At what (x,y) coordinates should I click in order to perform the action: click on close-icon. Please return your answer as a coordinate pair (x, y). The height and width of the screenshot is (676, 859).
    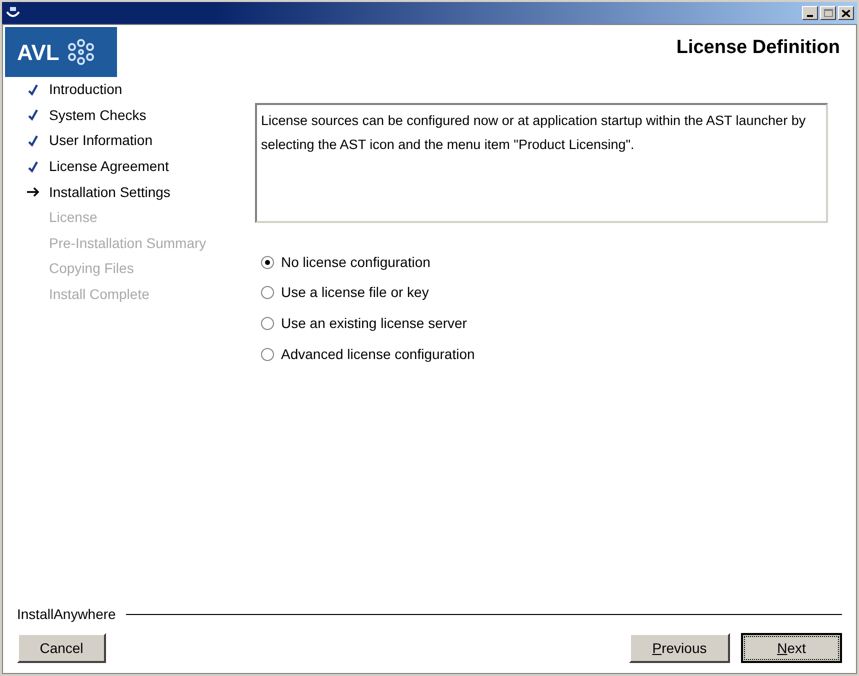
    Looking at the image, I should click on (846, 13).